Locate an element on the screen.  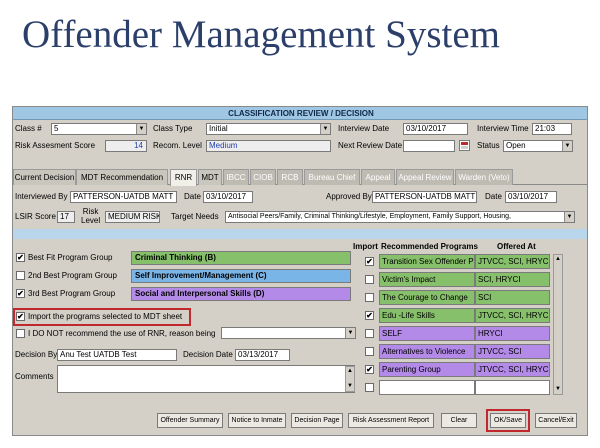
decision-by-field: Anu Test UATDB Test is located at coordinates (117, 355).